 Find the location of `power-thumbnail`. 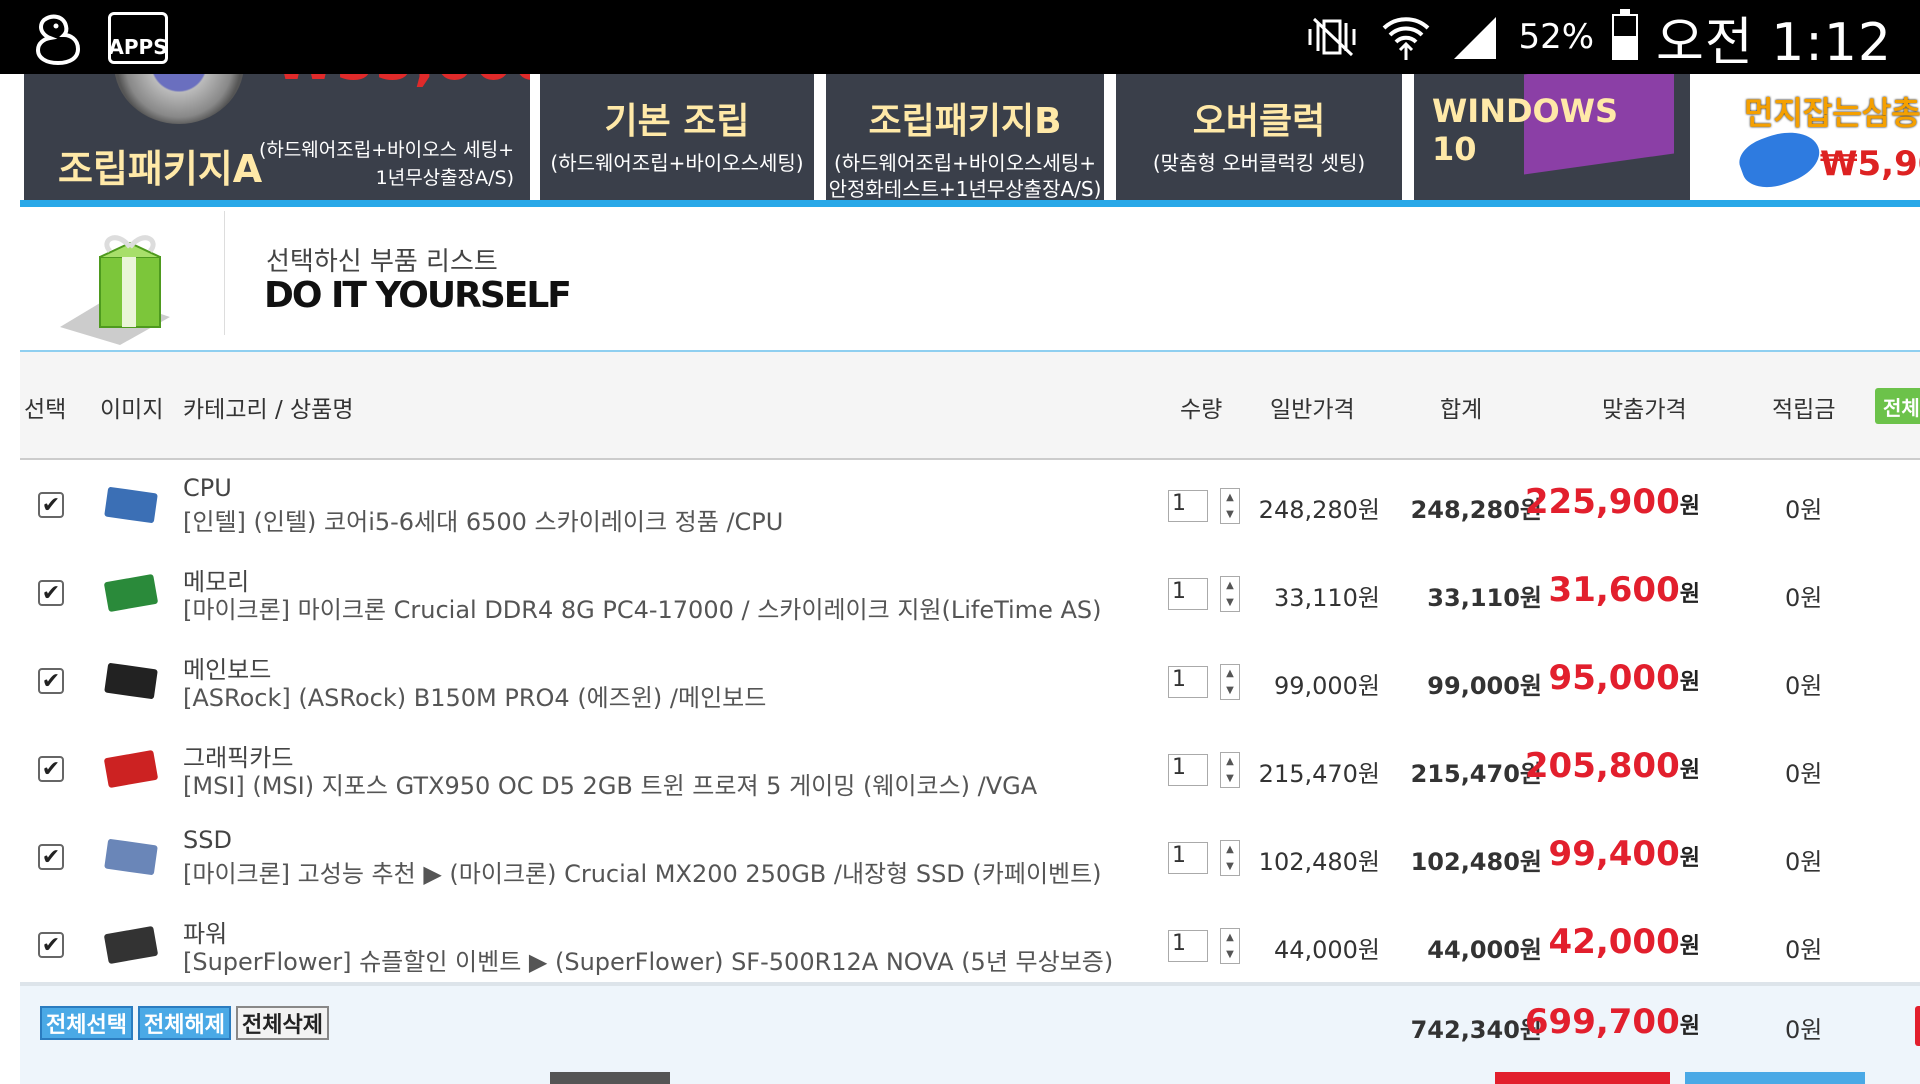

power-thumbnail is located at coordinates (131, 945).